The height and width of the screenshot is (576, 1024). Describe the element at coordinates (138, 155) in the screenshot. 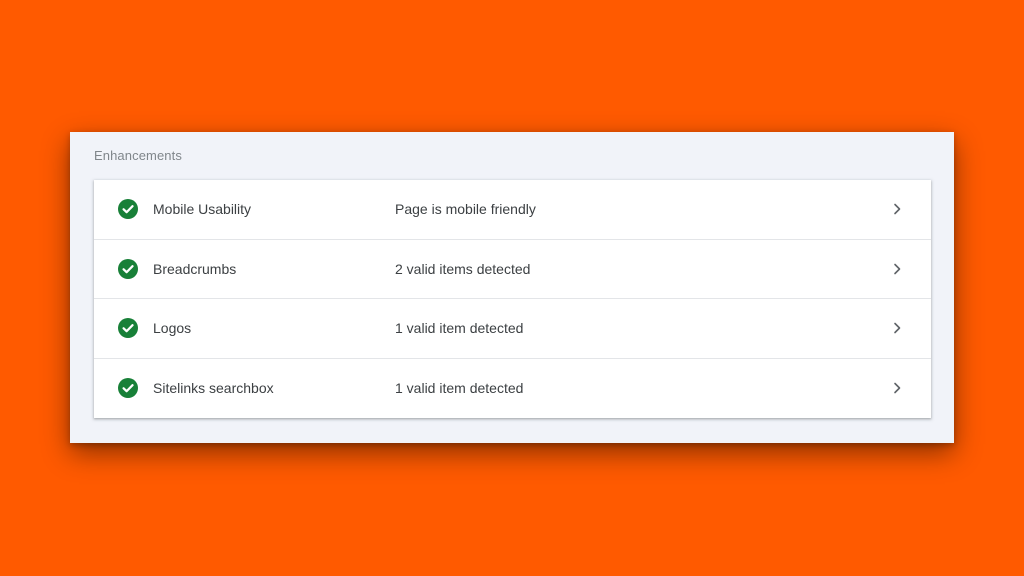

I see `section-title: Enhancements` at that location.